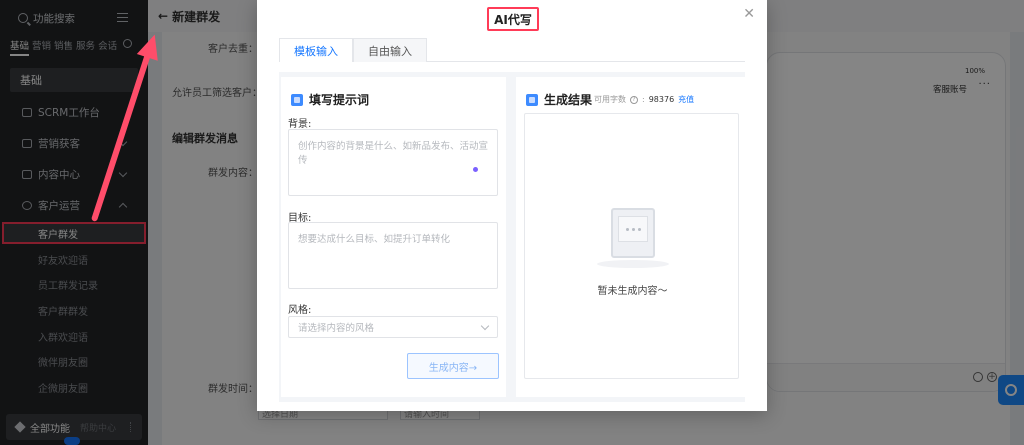 The width and height of the screenshot is (1024, 445). I want to click on goal-textarea: 想要达成什么目标、如提升订单转化, so click(393, 255).